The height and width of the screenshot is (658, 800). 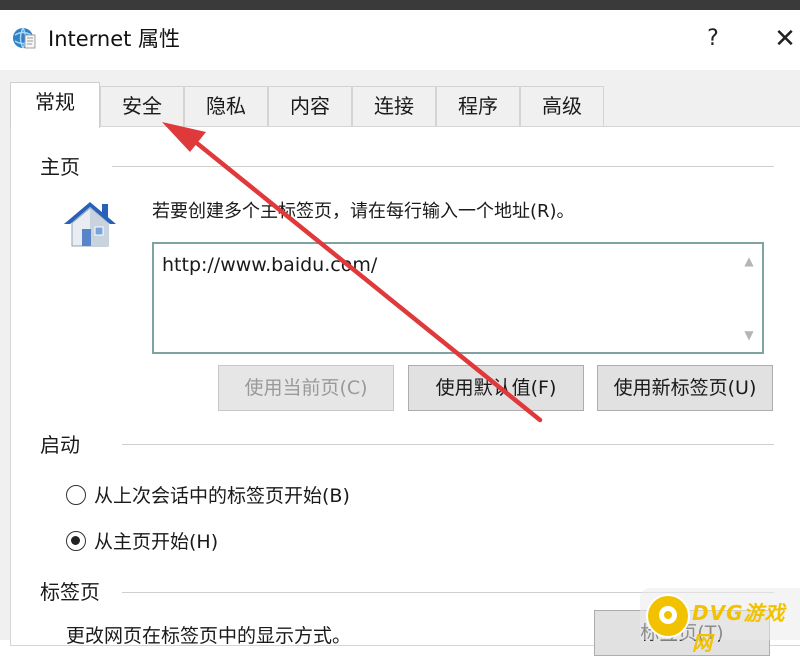 I want to click on help-button: ?, so click(x=713, y=39).